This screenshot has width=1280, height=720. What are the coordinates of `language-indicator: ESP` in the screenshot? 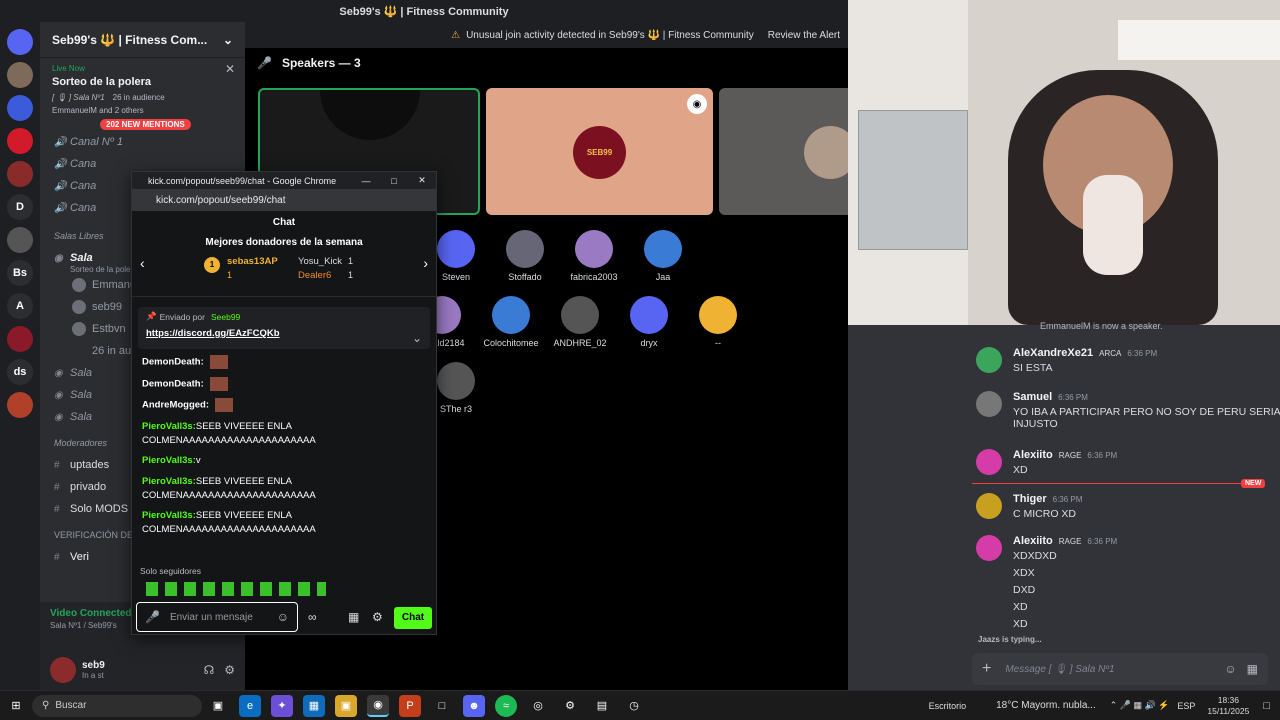 It's located at (1186, 706).